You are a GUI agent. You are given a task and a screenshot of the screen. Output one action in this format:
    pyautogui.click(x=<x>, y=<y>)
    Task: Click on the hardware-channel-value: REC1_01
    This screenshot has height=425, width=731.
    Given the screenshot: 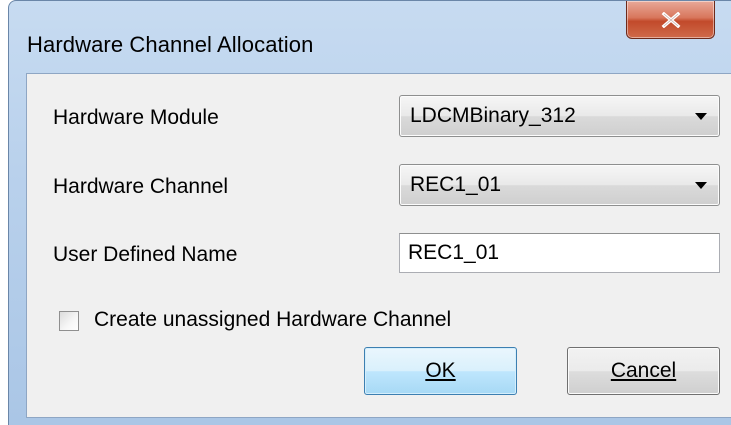 What is the action you would take?
    pyautogui.click(x=456, y=184)
    